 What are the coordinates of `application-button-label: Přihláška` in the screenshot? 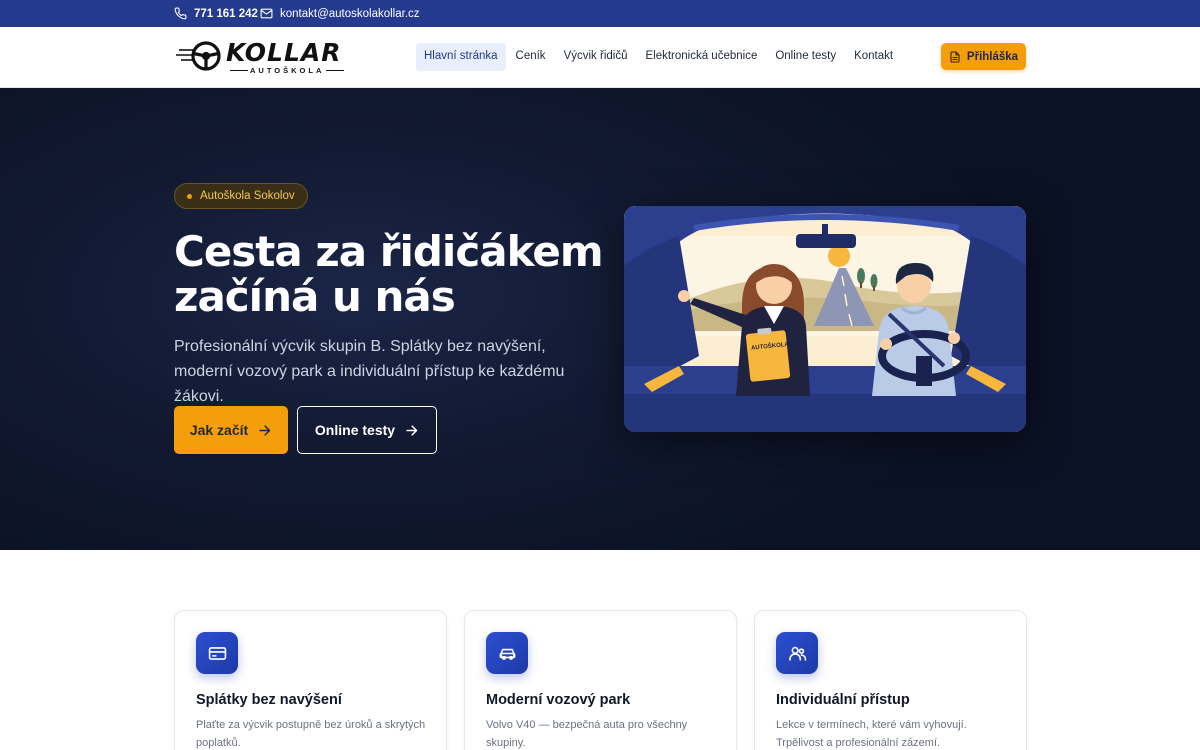 It's located at (992, 56).